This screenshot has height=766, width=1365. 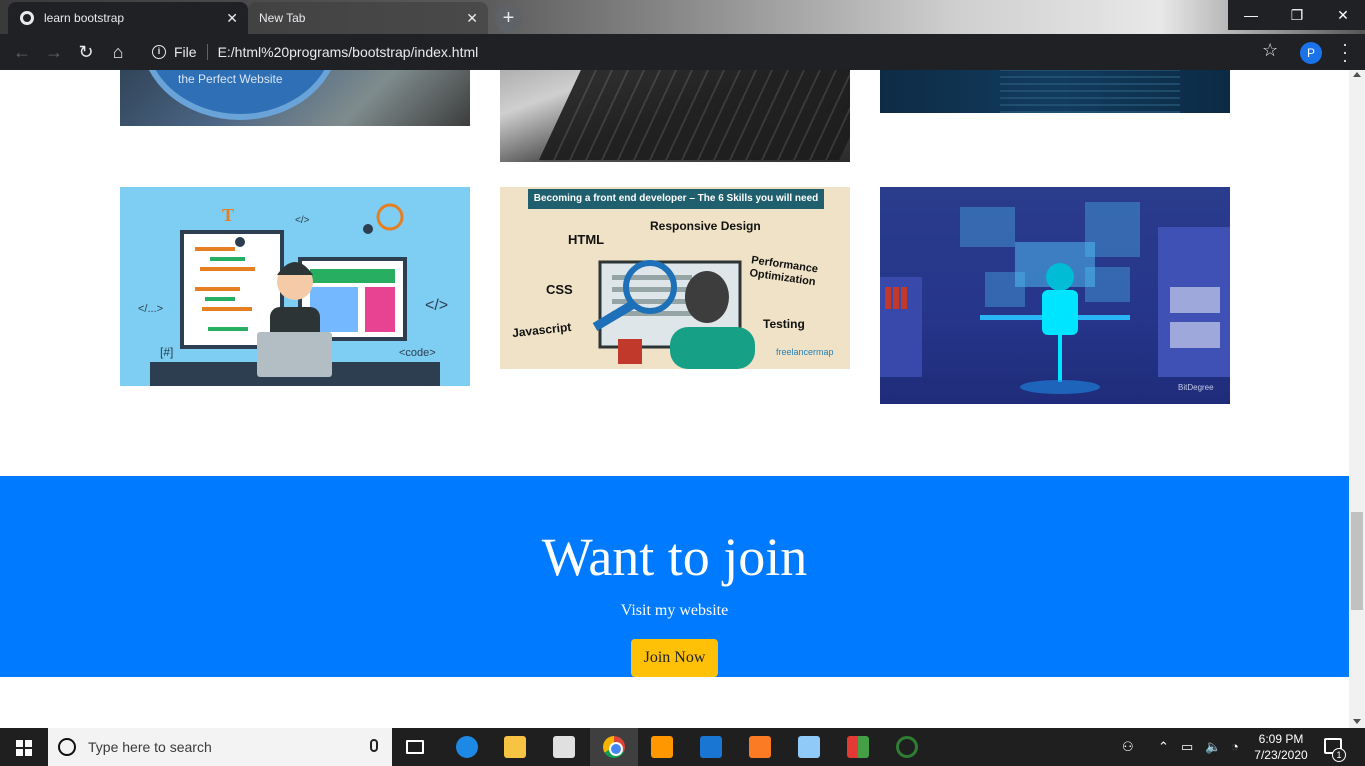 I want to click on skill-responsive-design: Responsive Design, so click(x=705, y=226).